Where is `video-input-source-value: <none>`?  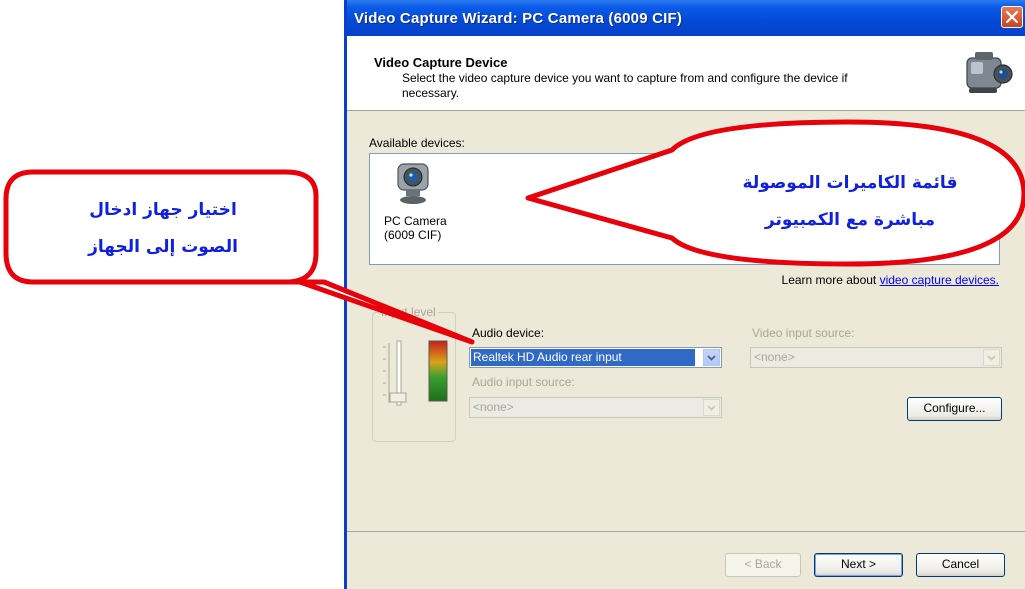
video-input-source-value: <none> is located at coordinates (774, 357).